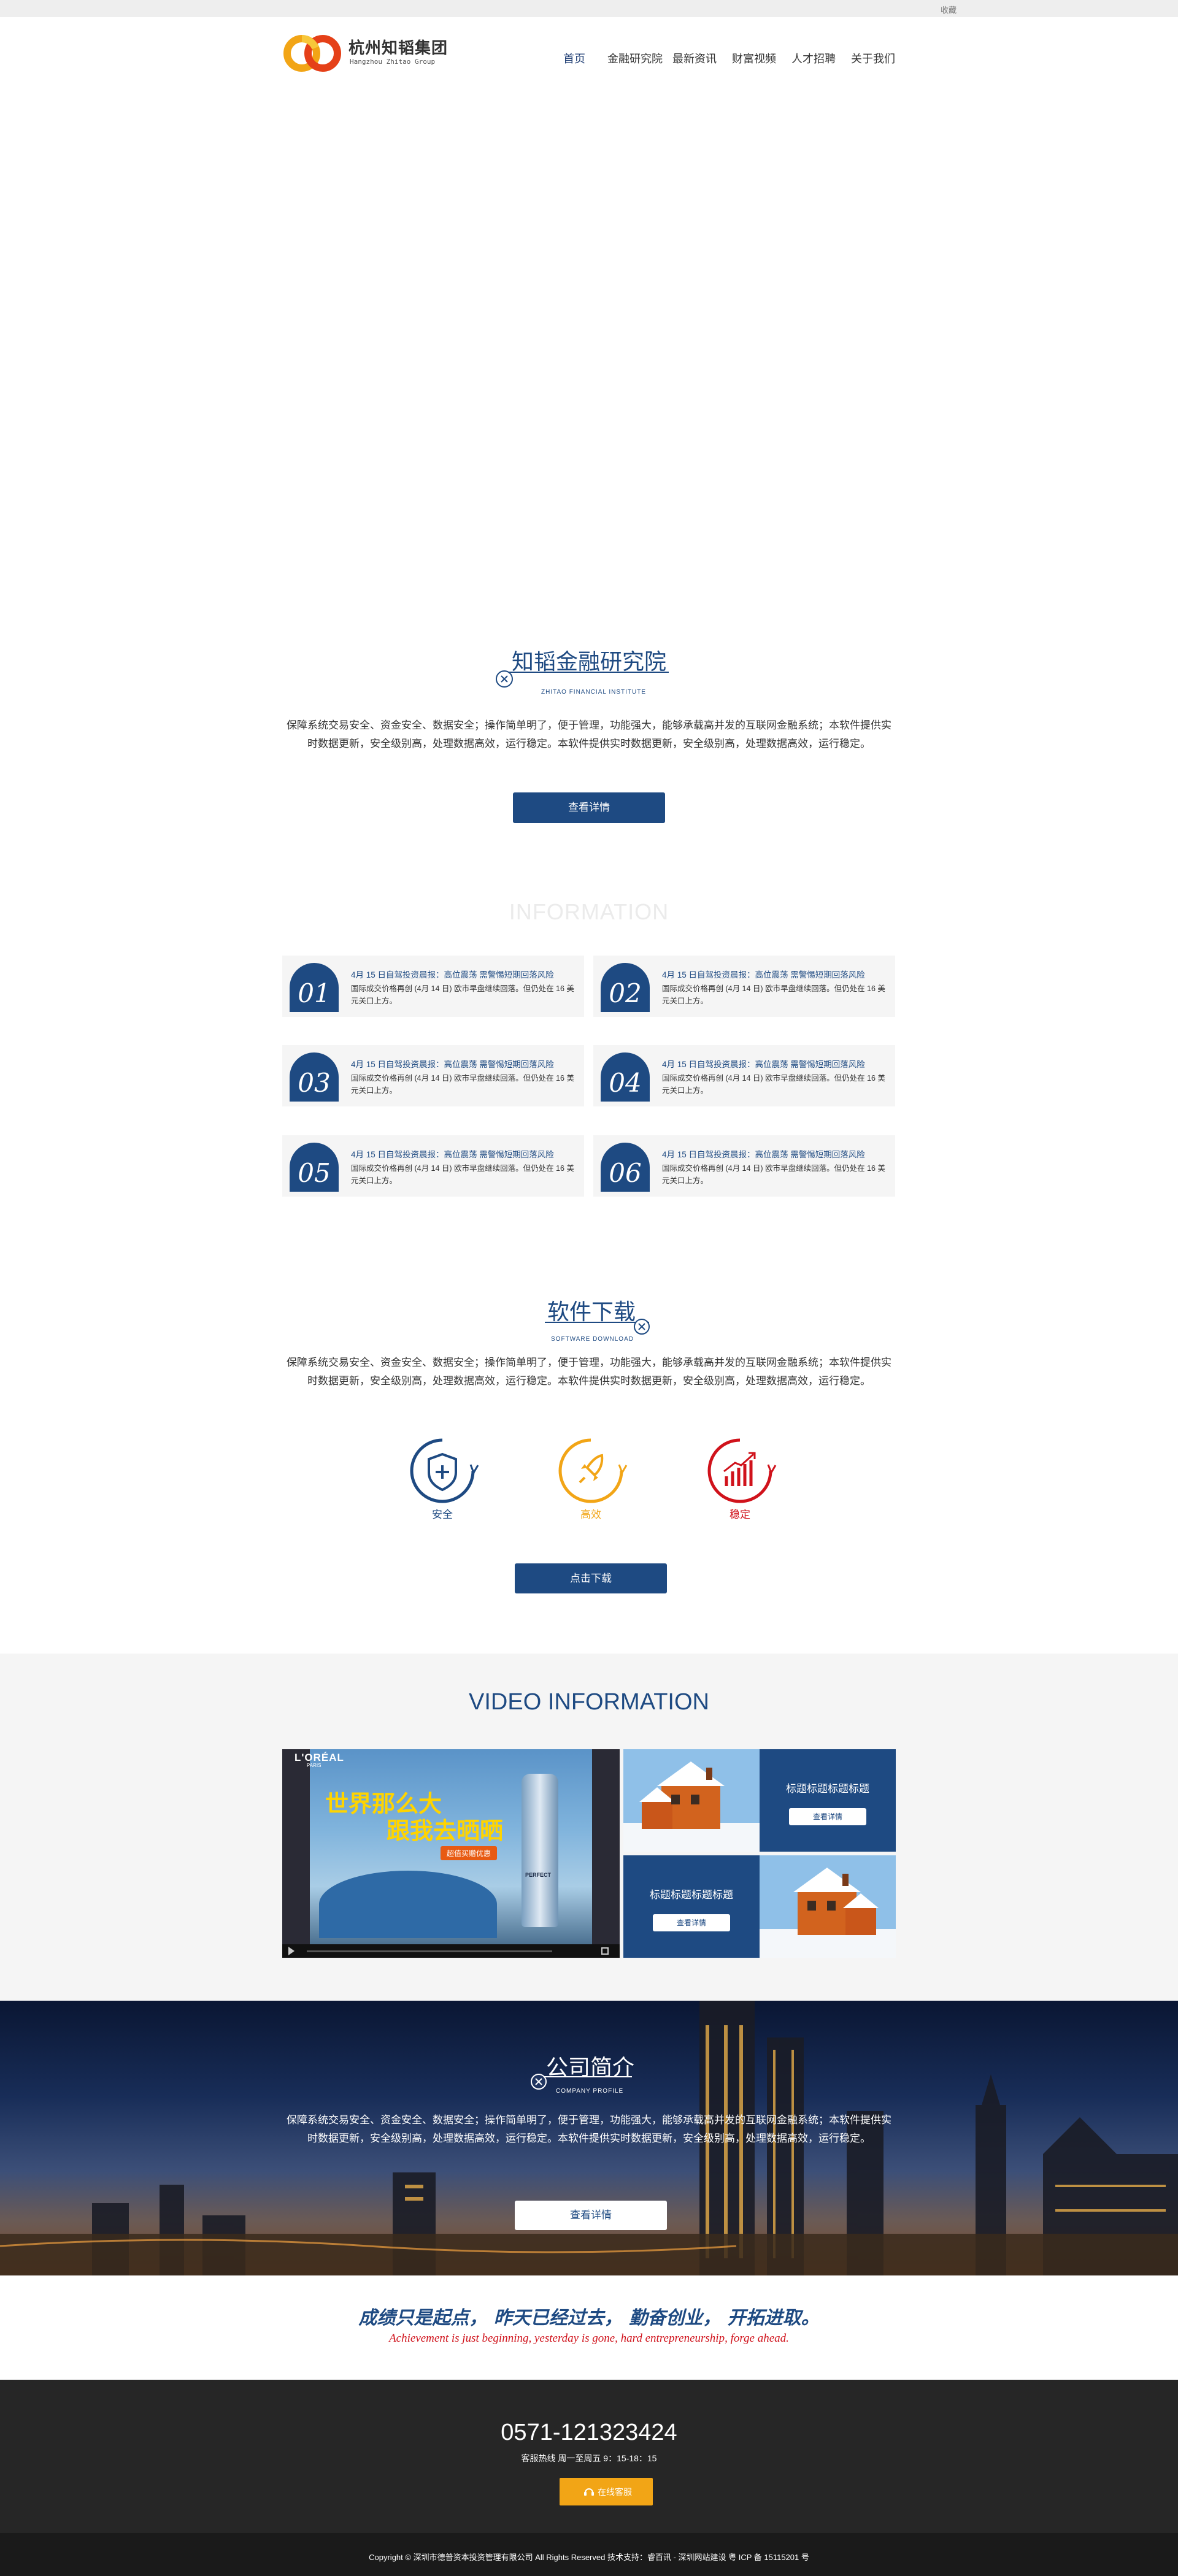  I want to click on bar-chart-icon, so click(742, 1470).